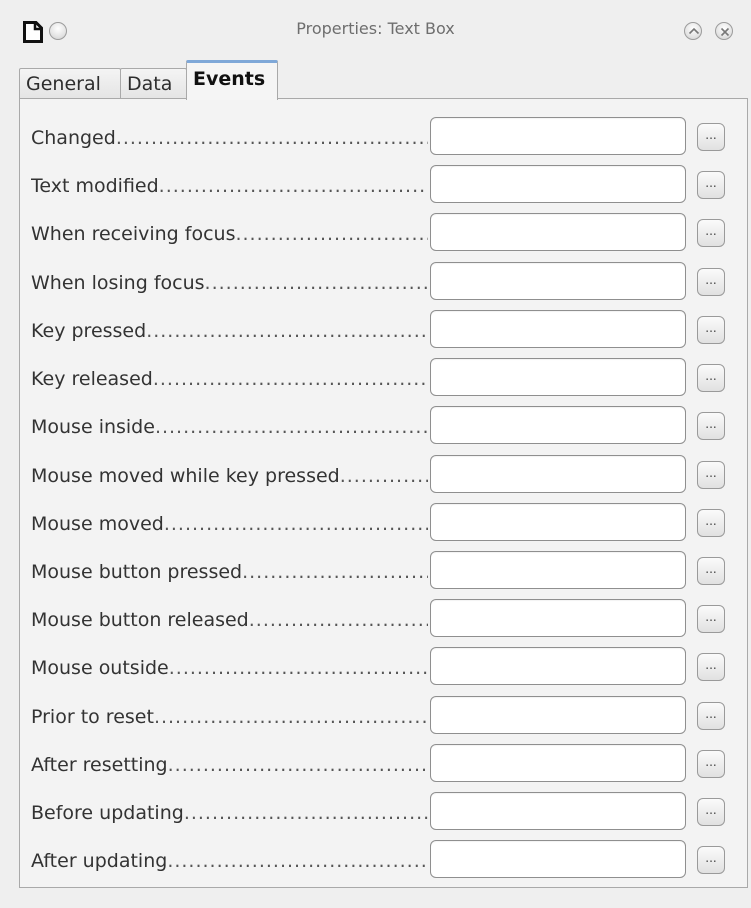 The height and width of the screenshot is (908, 751). I want to click on title-bar: Properties: Text Box, so click(375, 29).